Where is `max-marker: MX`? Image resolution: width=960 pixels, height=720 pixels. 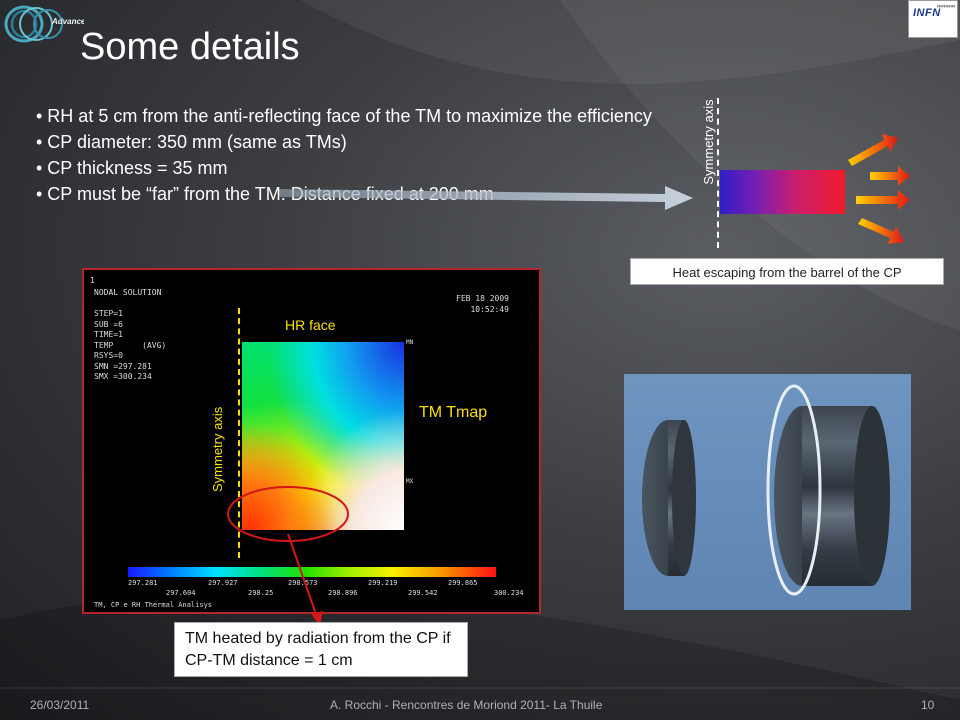 max-marker: MX is located at coordinates (410, 481).